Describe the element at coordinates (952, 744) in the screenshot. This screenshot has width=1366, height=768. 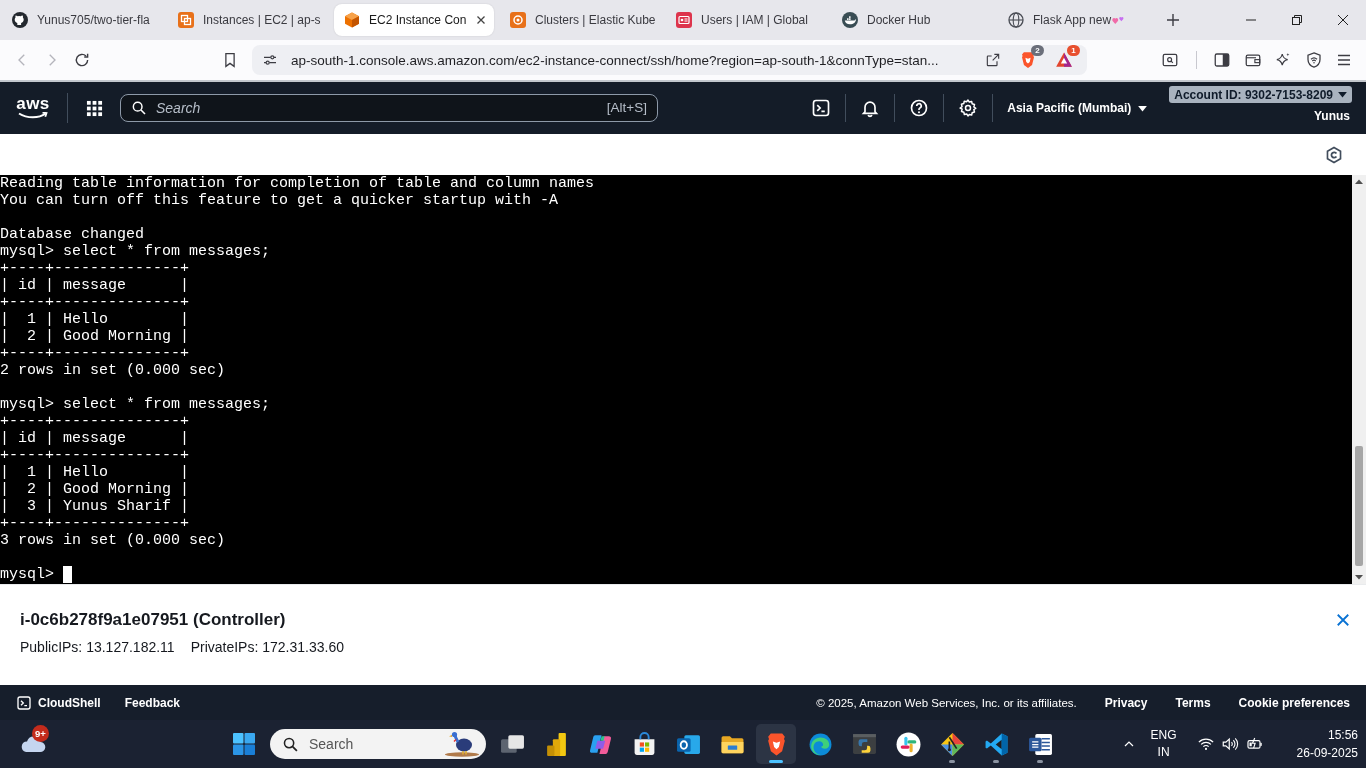
I see `diamond-icon` at that location.